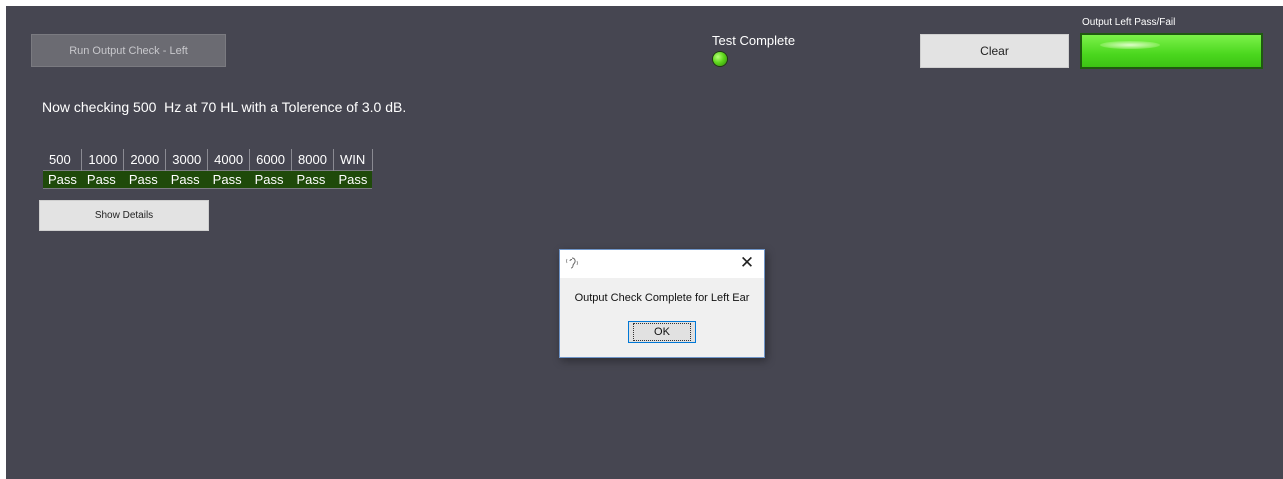 Image resolution: width=1283 pixels, height=479 pixels. Describe the element at coordinates (103, 160) in the screenshot. I see `results-header-1000: 1000` at that location.